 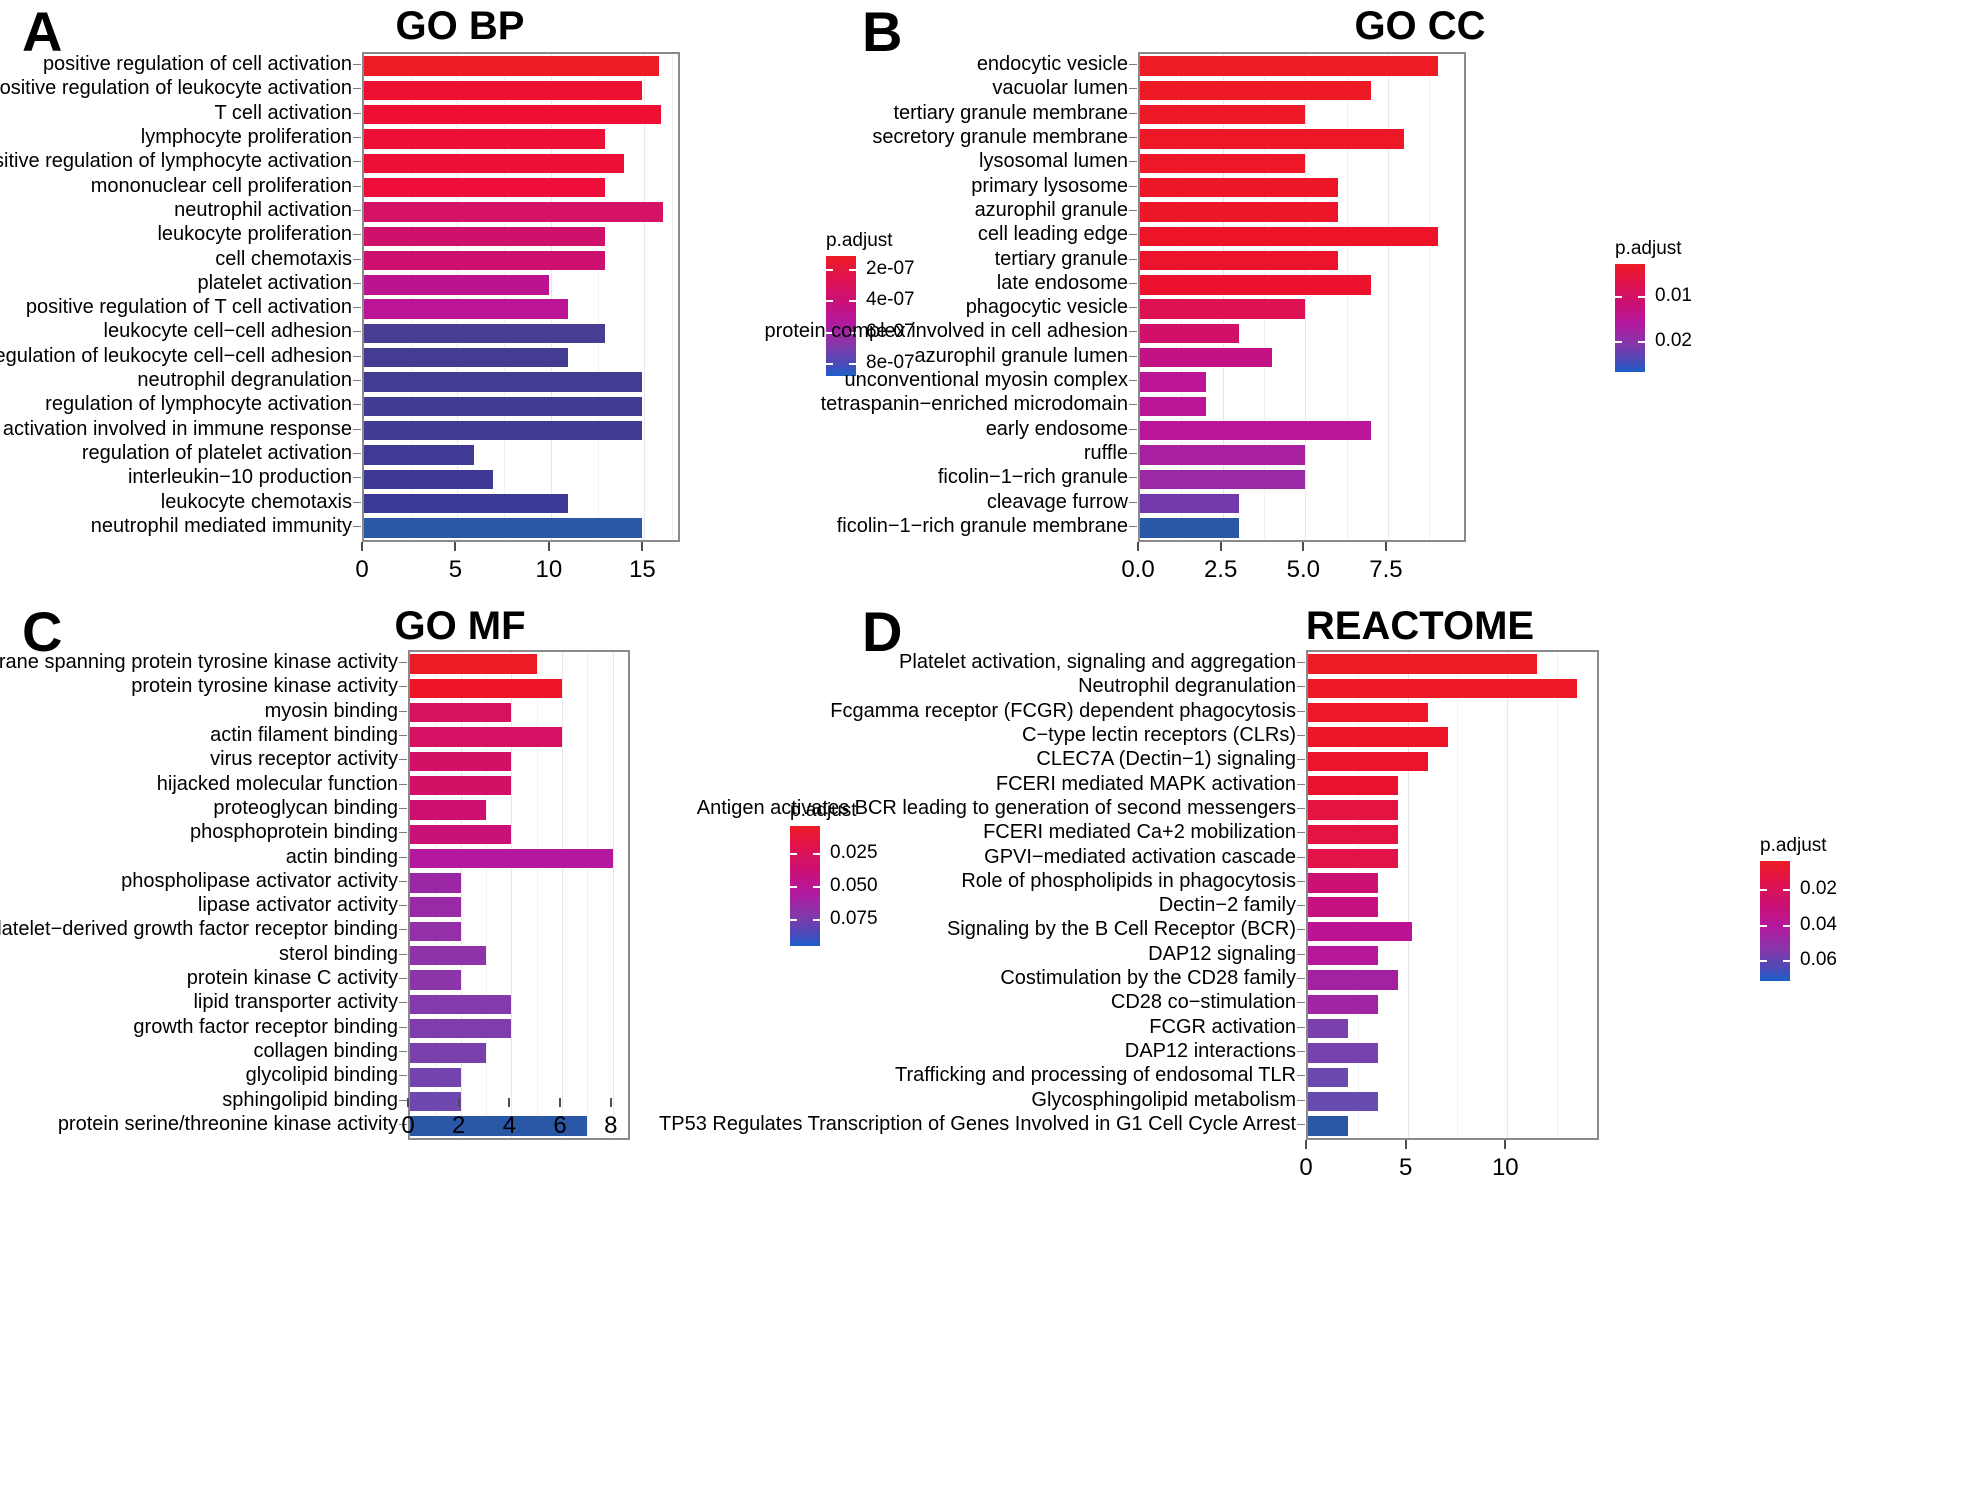 I want to click on panel-d-plot, so click(x=1452, y=895).